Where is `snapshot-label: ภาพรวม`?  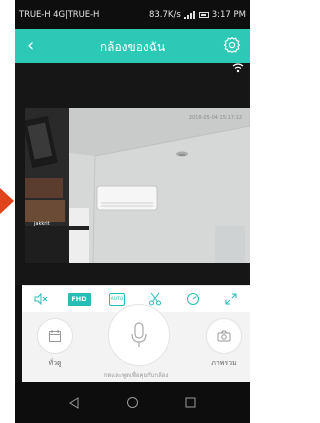
snapshot-label: ภาพรวม is located at coordinates (224, 363).